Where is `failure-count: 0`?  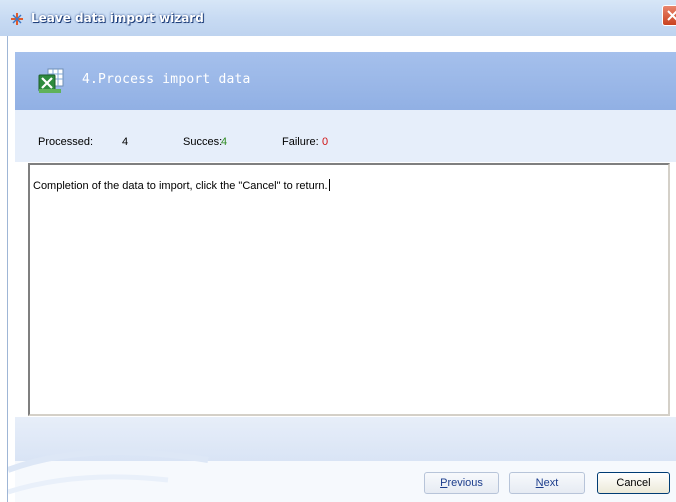 failure-count: 0 is located at coordinates (325, 142).